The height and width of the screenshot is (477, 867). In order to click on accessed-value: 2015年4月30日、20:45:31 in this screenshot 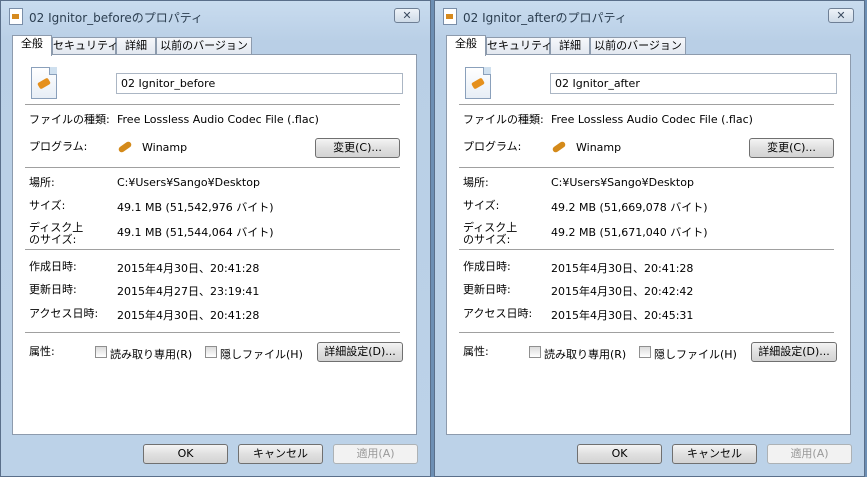, I will do `click(622, 315)`.